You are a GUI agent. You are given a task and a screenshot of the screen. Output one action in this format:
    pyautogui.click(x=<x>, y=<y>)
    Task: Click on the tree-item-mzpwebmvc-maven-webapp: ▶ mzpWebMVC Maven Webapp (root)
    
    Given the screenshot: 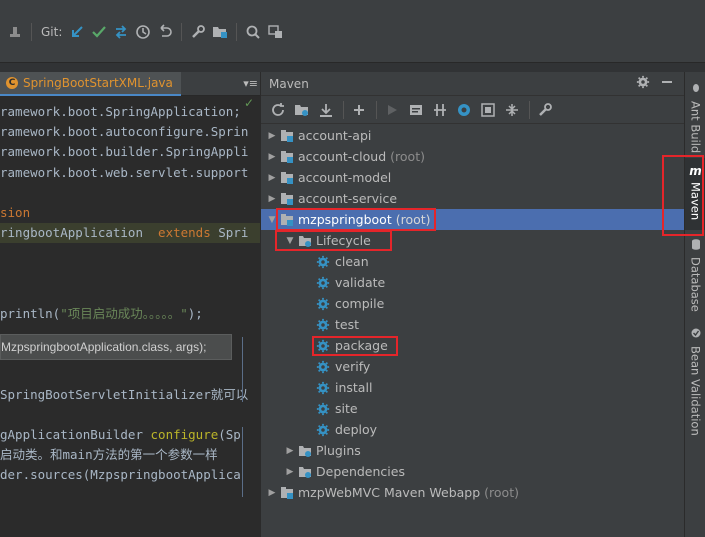 What is the action you would take?
    pyautogui.click(x=473, y=492)
    